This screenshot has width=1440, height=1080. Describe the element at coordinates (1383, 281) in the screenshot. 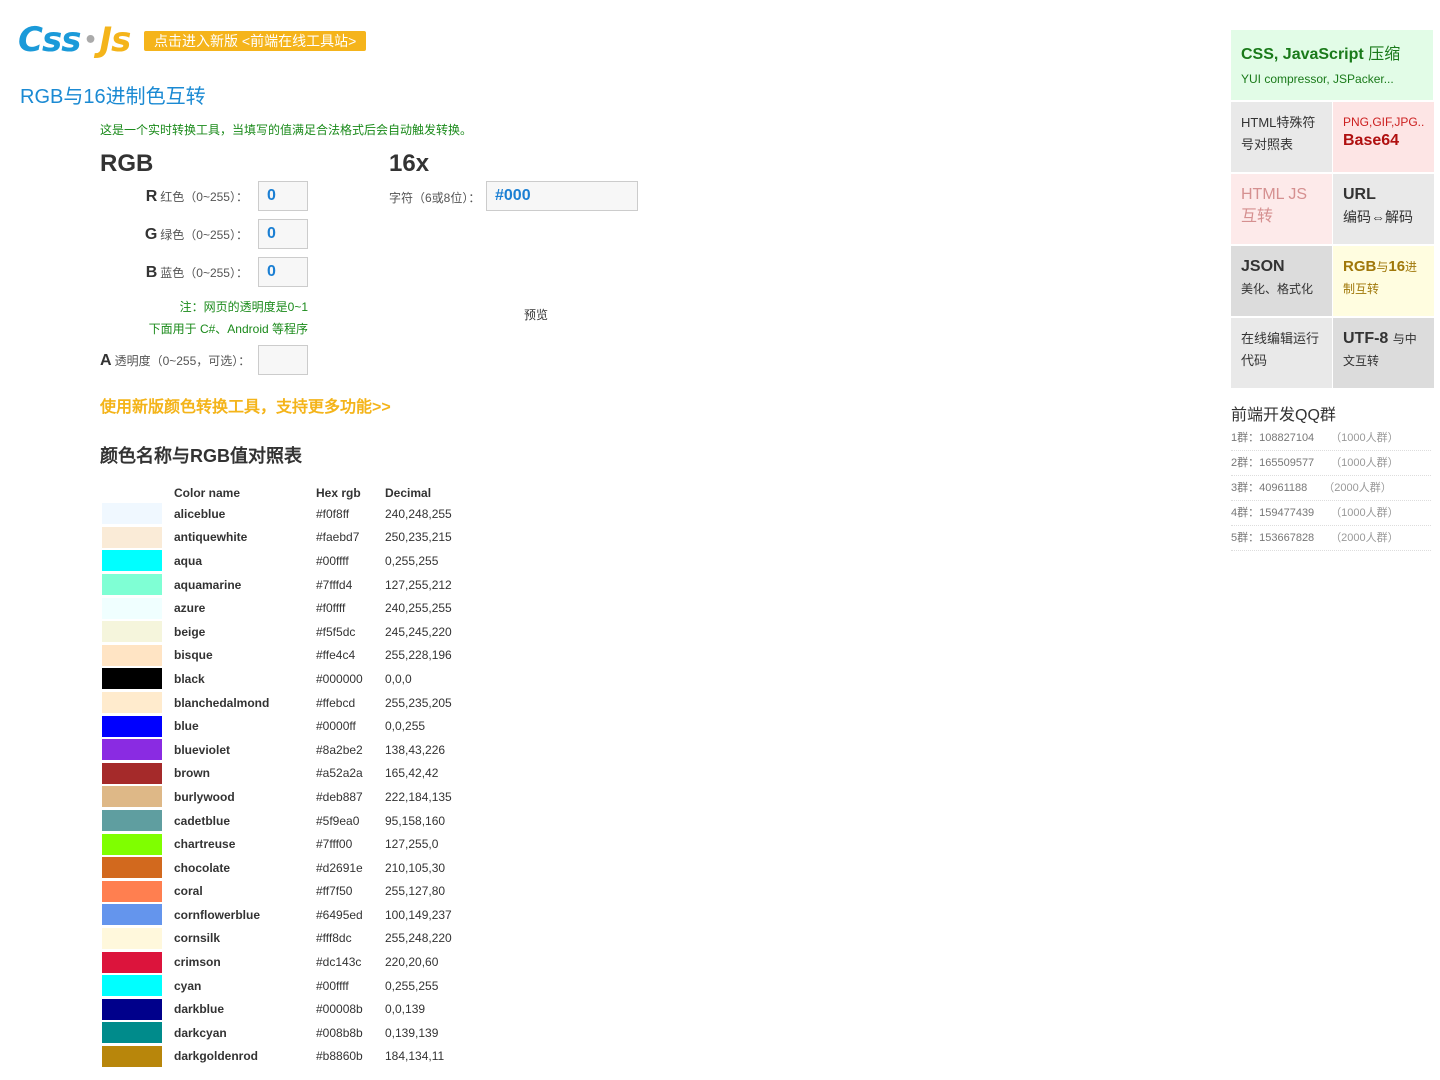

I see `tile-rgb-hex: RGB与16进制互转` at that location.